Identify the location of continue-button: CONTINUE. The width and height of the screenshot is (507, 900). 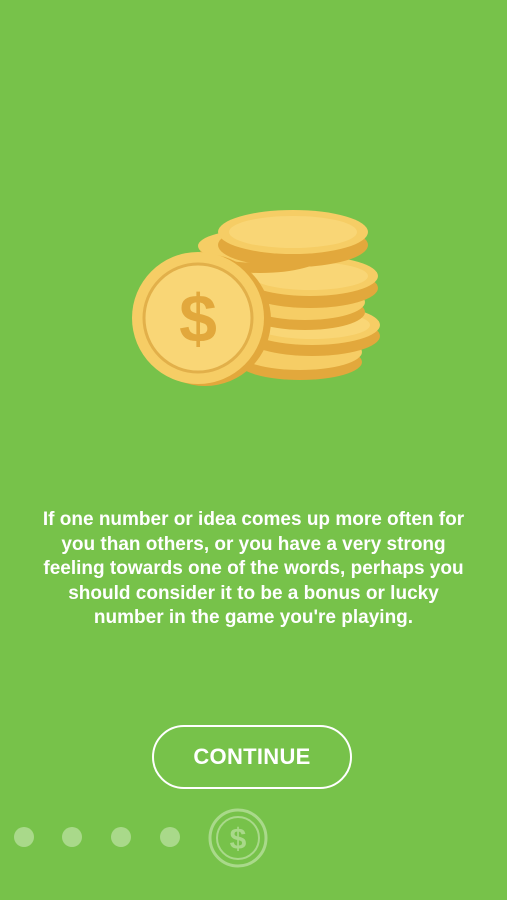
(252, 757).